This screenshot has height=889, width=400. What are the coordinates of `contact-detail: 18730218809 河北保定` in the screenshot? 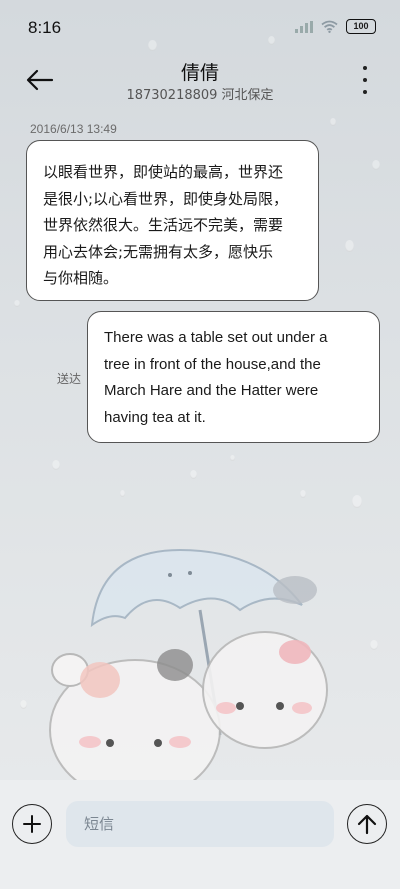 It's located at (200, 95).